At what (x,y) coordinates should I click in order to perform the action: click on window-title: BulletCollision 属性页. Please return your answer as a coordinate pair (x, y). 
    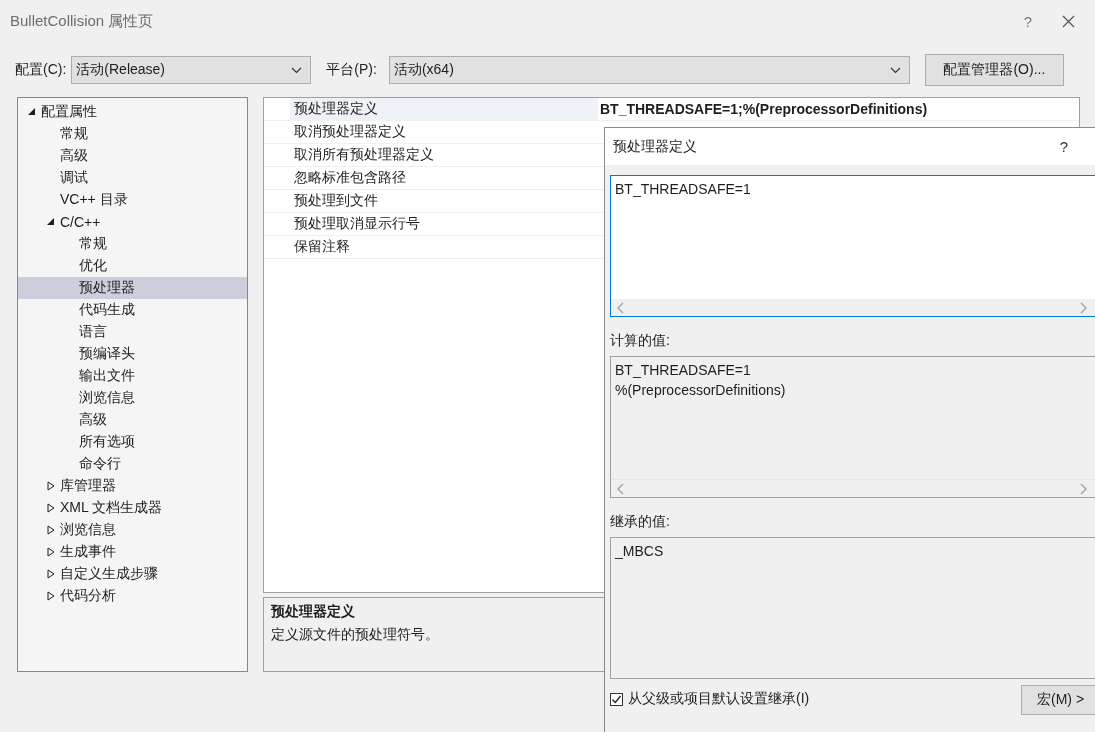
    Looking at the image, I should click on (82, 21).